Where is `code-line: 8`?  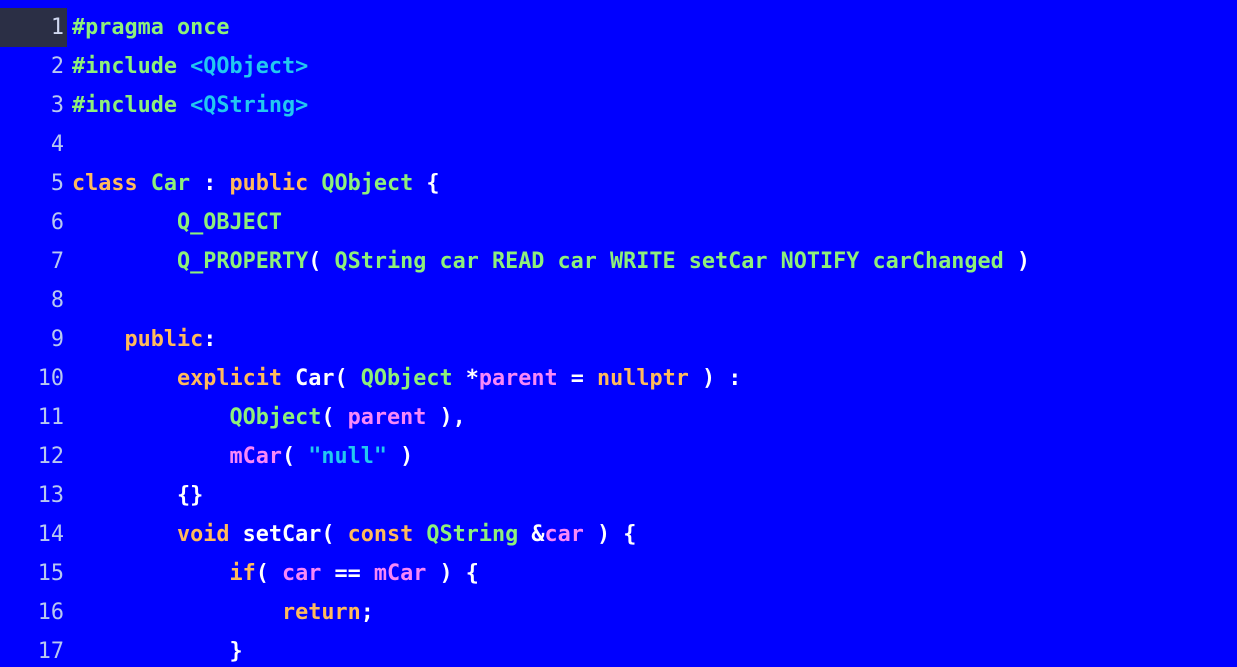 code-line: 8 is located at coordinates (618, 300).